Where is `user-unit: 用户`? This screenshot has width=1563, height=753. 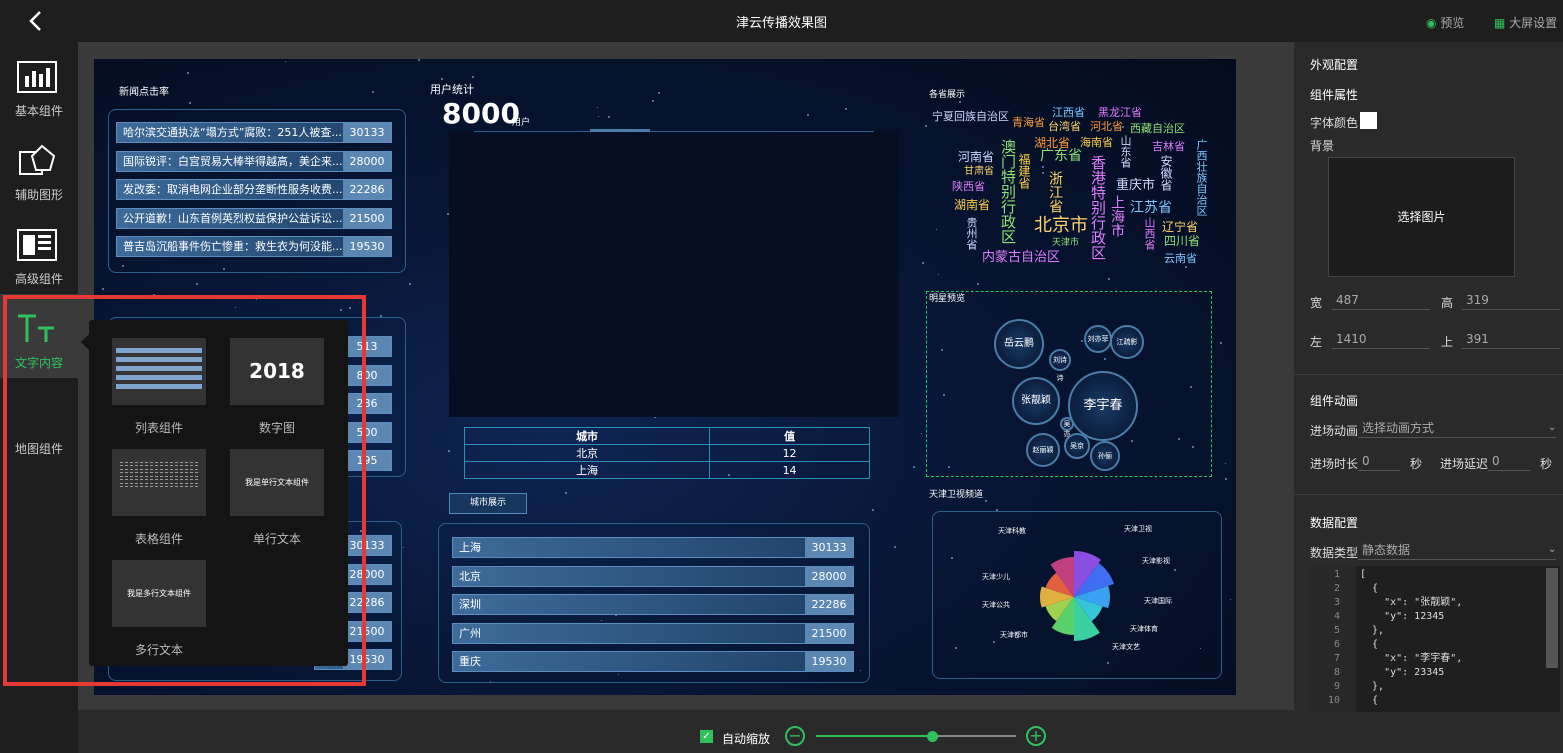
user-unit: 用户 is located at coordinates (521, 123).